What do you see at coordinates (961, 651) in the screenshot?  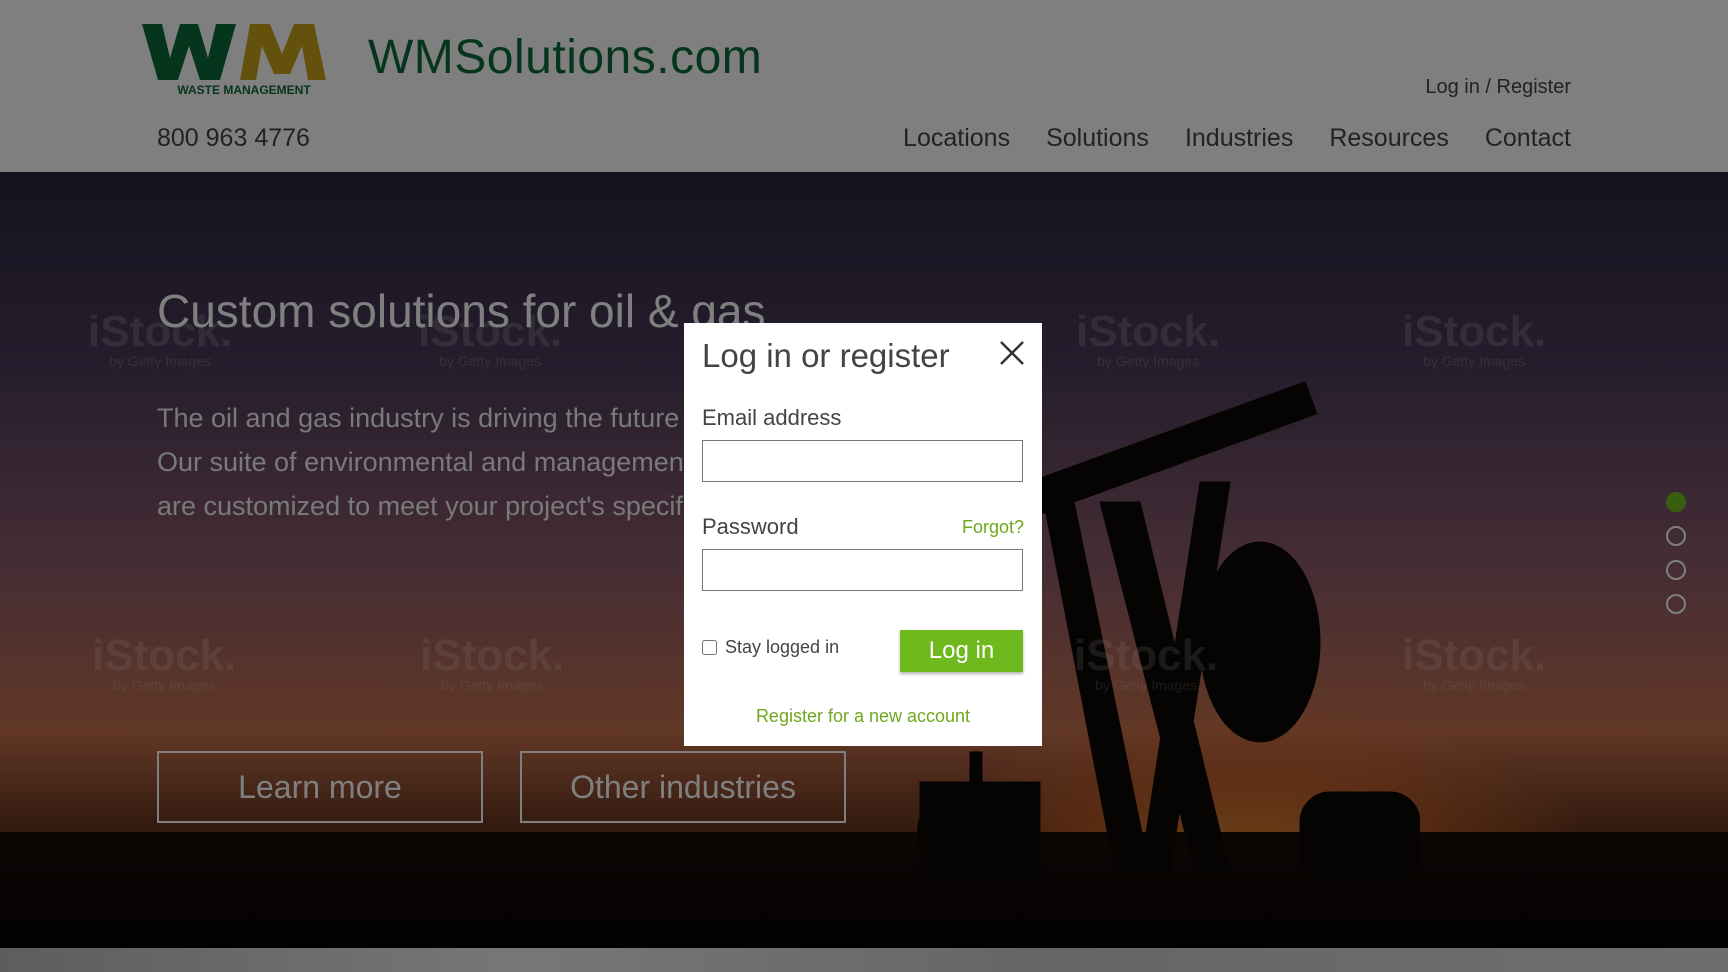 I see `log-in-button: Log in` at bounding box center [961, 651].